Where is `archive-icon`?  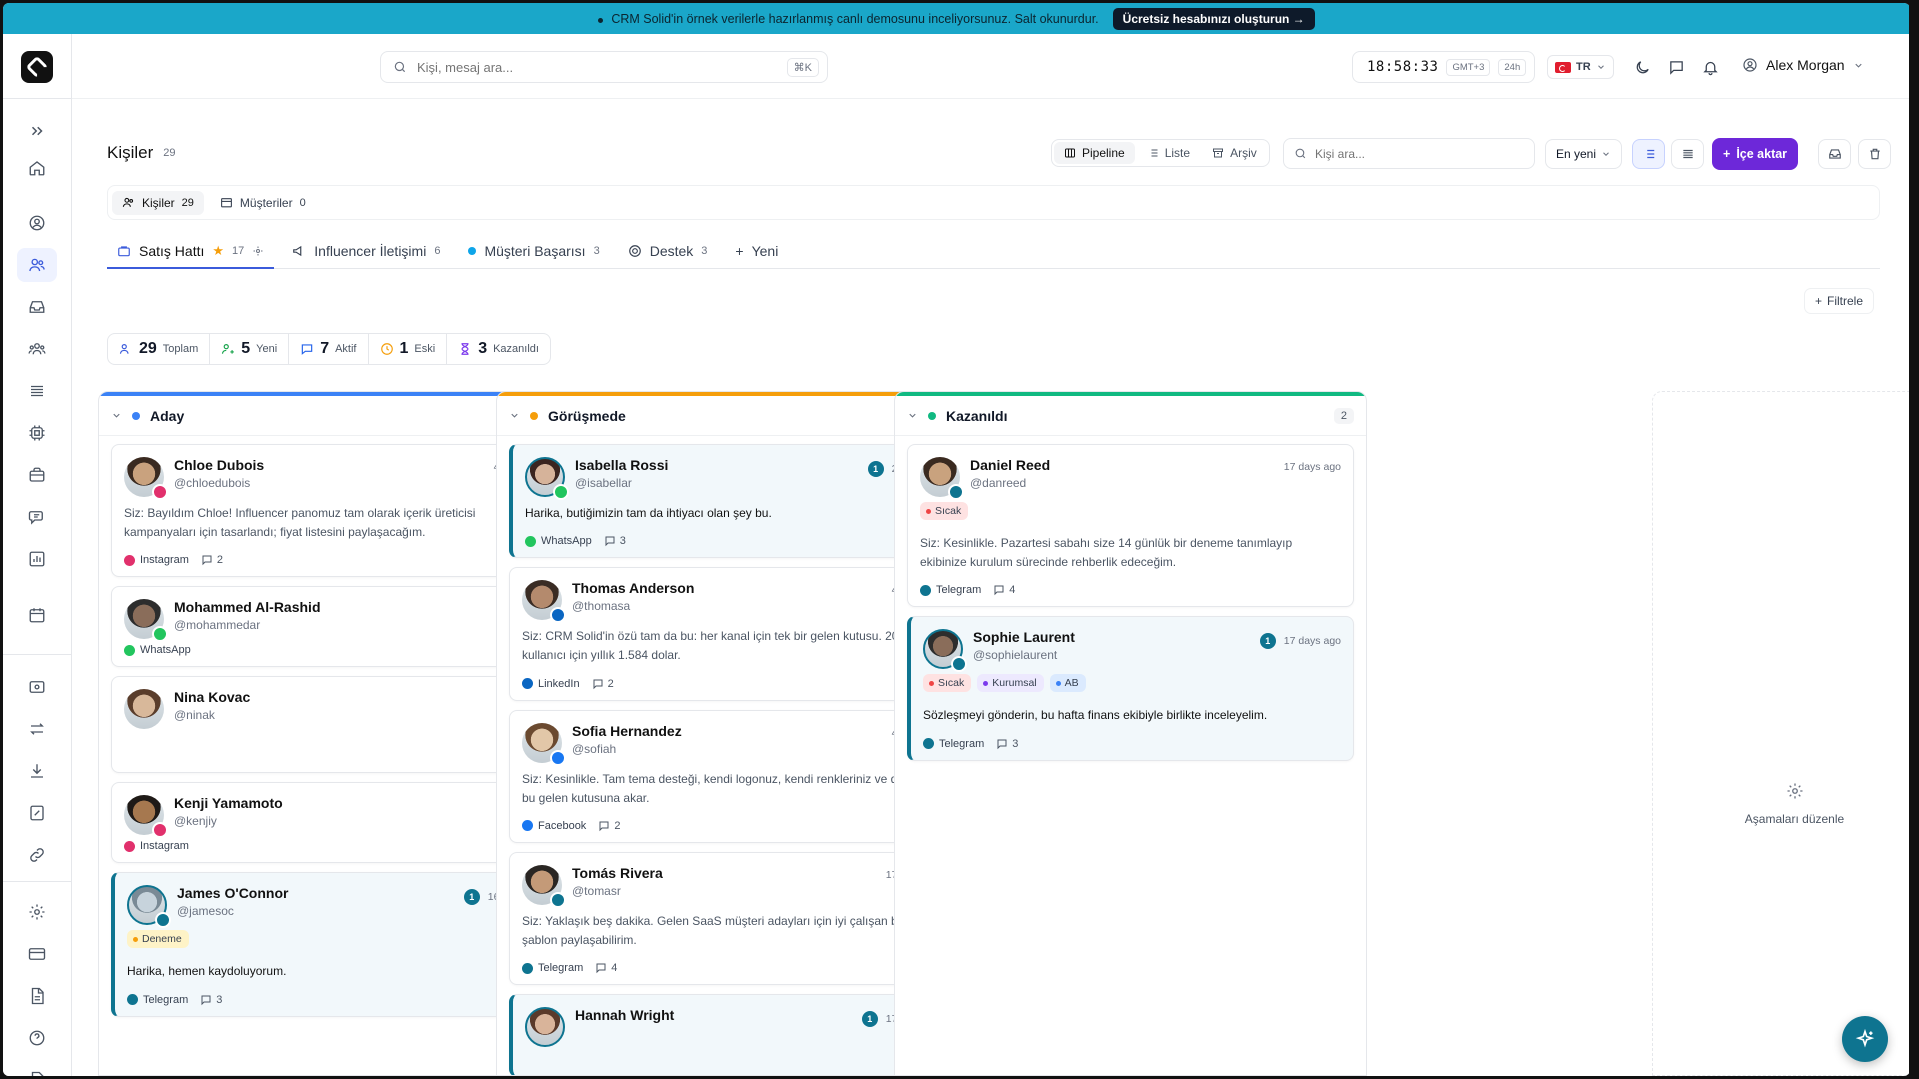 archive-icon is located at coordinates (1218, 153).